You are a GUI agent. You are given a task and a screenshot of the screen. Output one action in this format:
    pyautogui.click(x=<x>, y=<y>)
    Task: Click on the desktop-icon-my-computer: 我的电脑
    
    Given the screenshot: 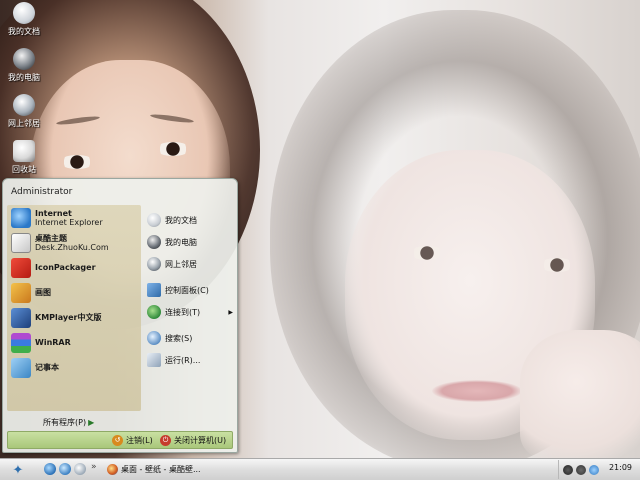 What is the action you would take?
    pyautogui.click(x=24, y=65)
    